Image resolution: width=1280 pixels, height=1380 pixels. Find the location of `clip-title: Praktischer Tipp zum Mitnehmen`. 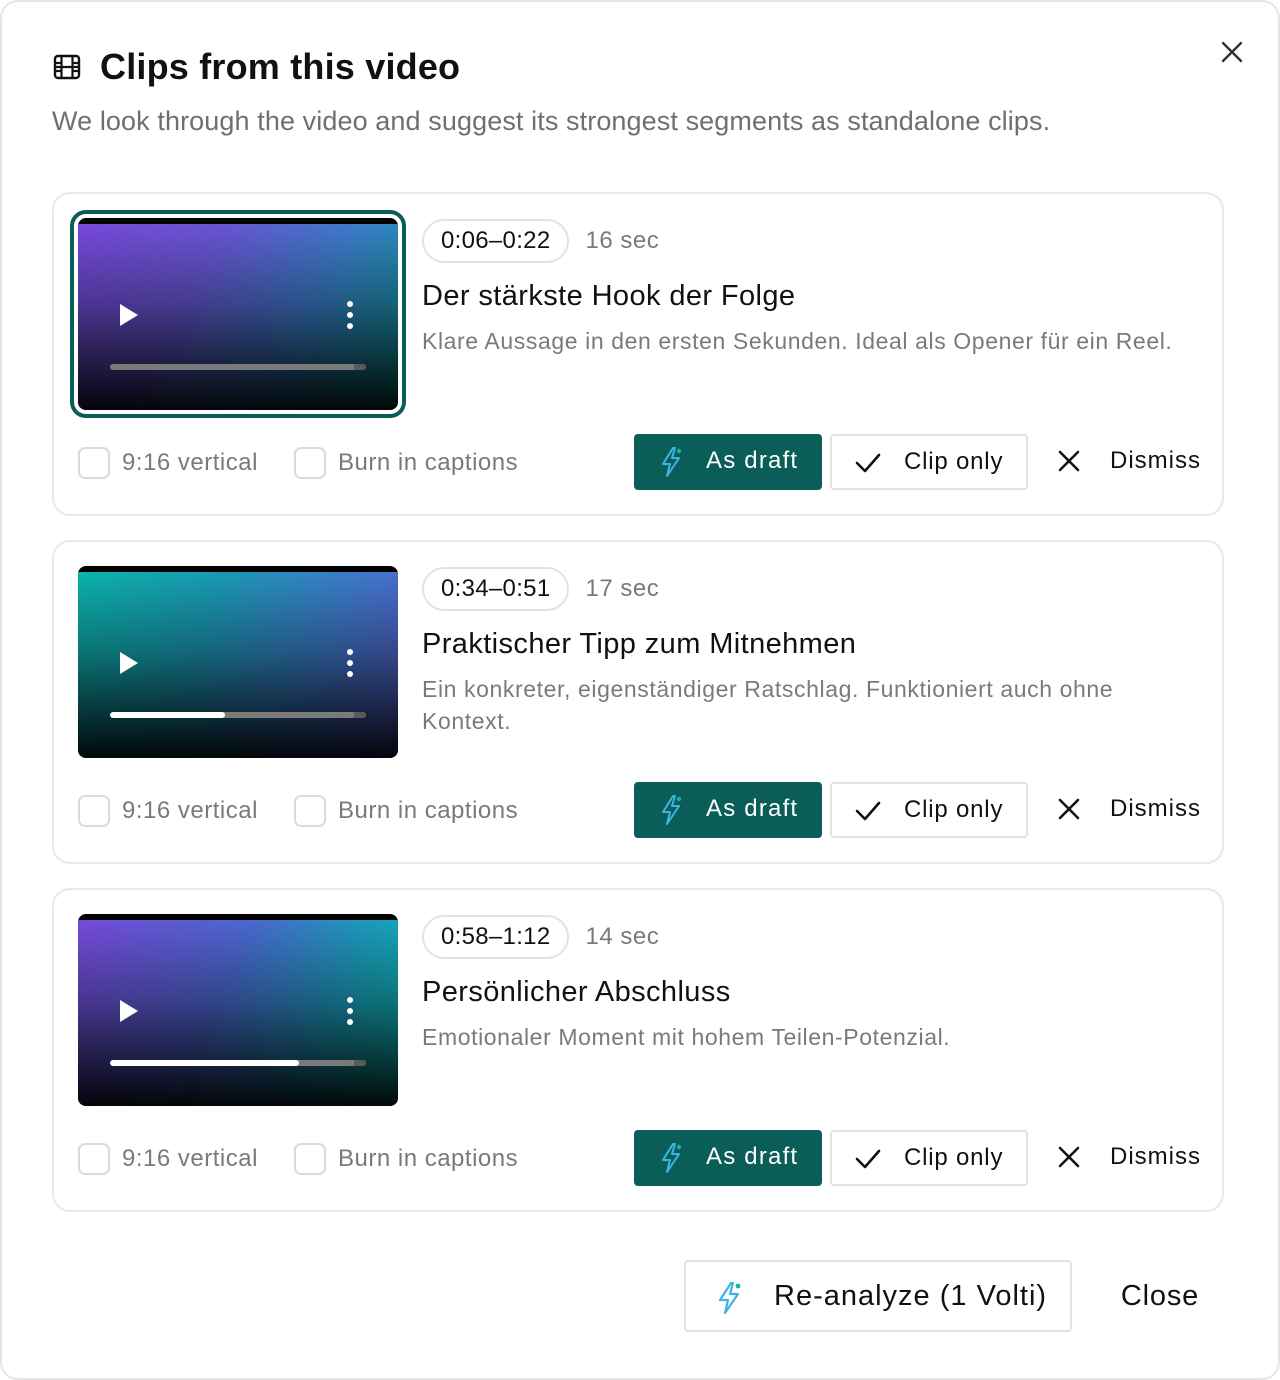

clip-title: Praktischer Tipp zum Mitnehmen is located at coordinates (639, 644).